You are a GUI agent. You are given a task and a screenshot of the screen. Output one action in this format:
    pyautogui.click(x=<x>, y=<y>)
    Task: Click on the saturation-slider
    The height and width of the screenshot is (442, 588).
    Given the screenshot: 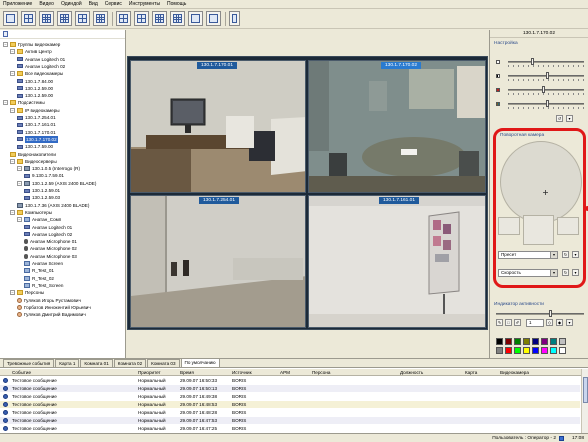 What is the action you would take?
    pyautogui.click(x=540, y=90)
    